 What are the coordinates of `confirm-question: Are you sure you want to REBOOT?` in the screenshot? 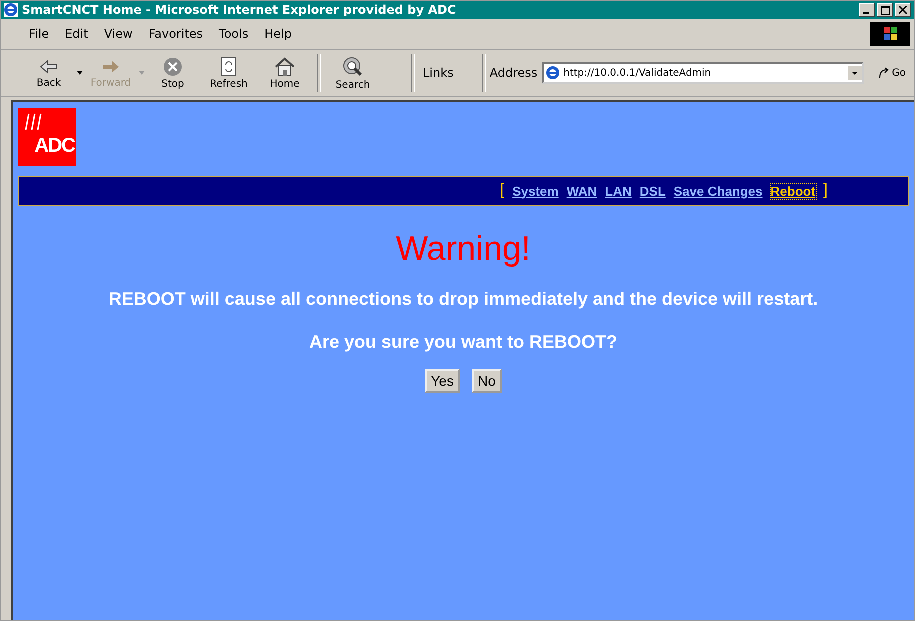 It's located at (463, 342).